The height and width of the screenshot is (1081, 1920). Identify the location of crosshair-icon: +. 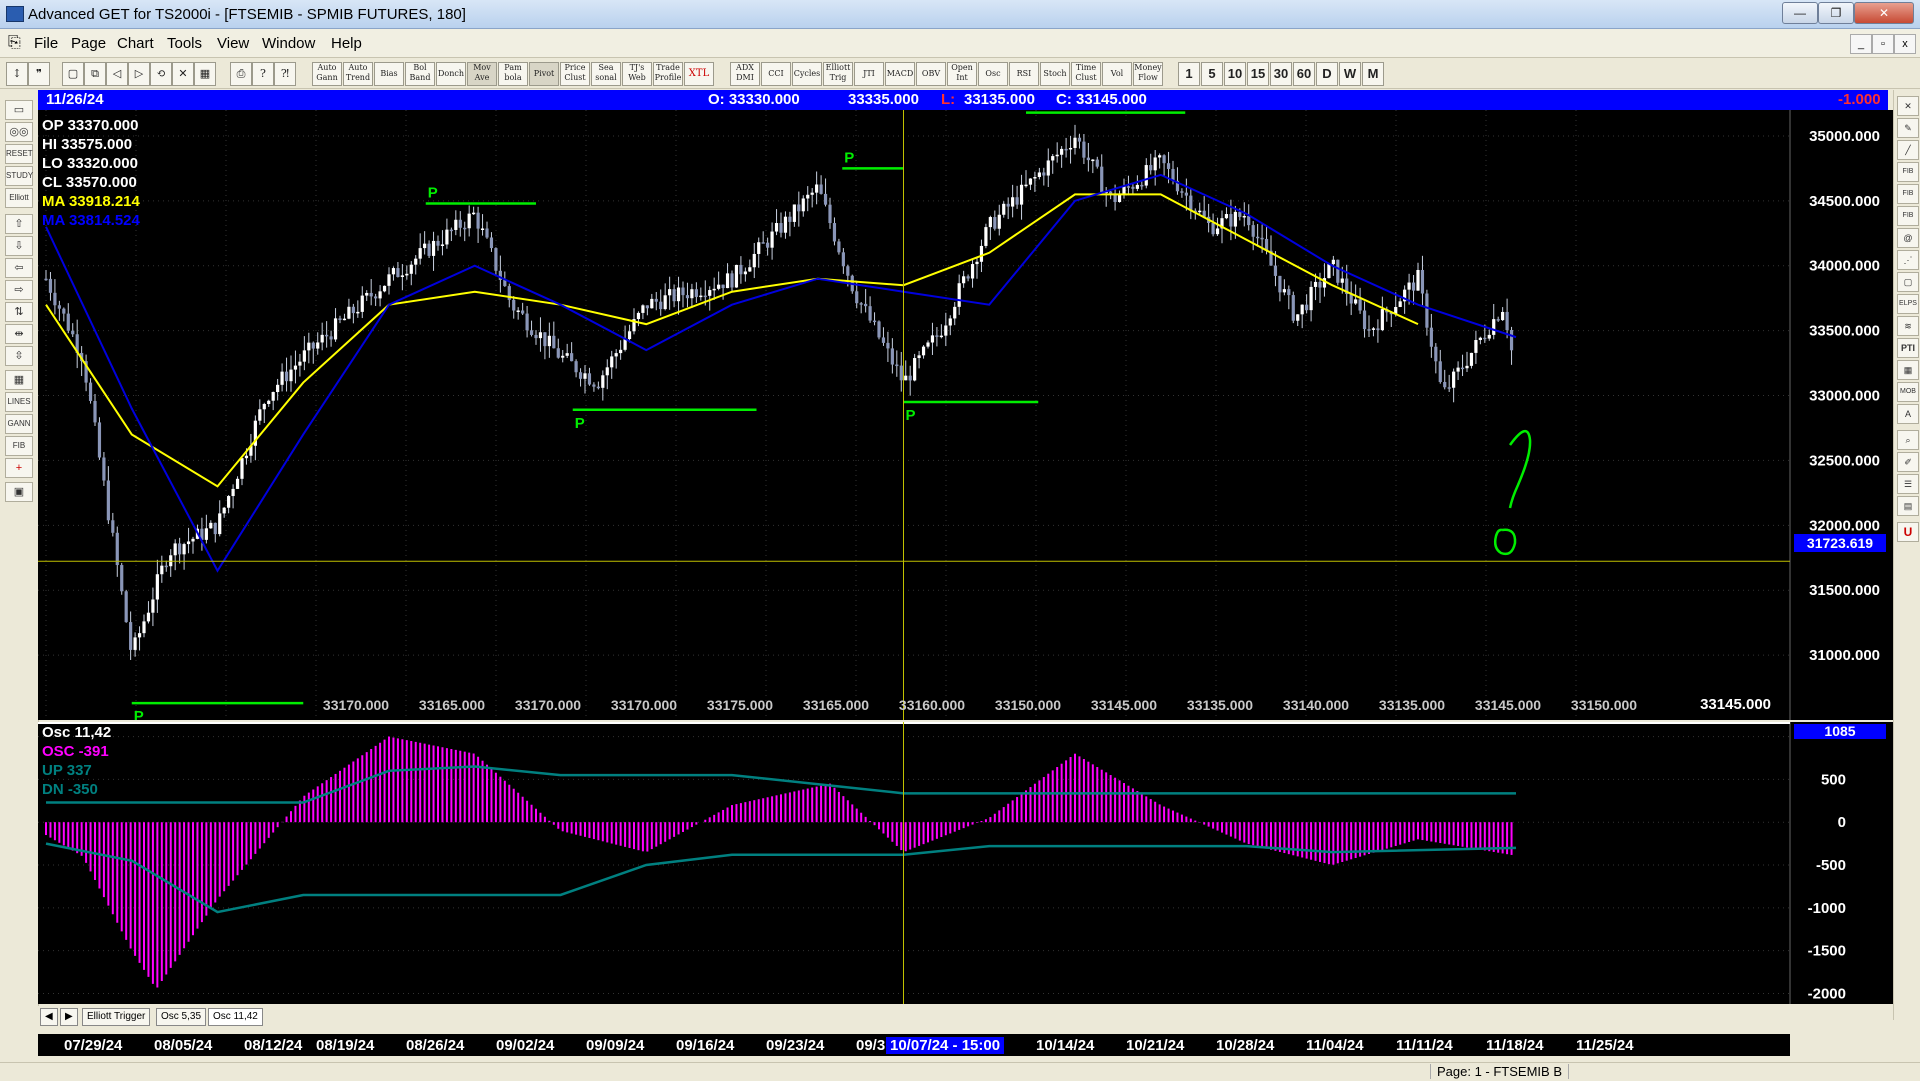
(19, 468).